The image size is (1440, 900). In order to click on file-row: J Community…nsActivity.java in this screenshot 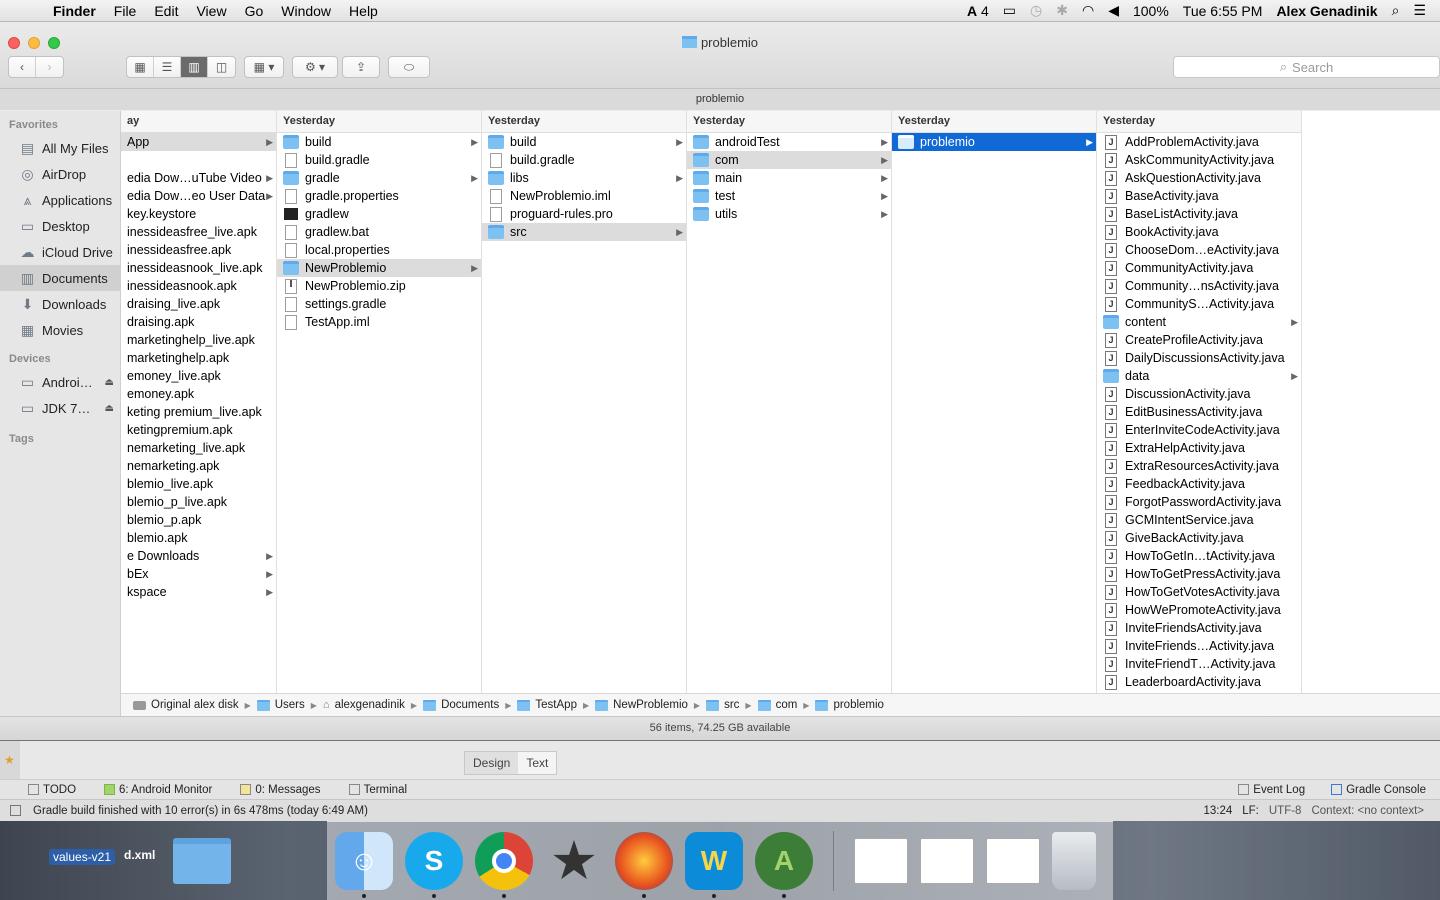, I will do `click(1199, 286)`.